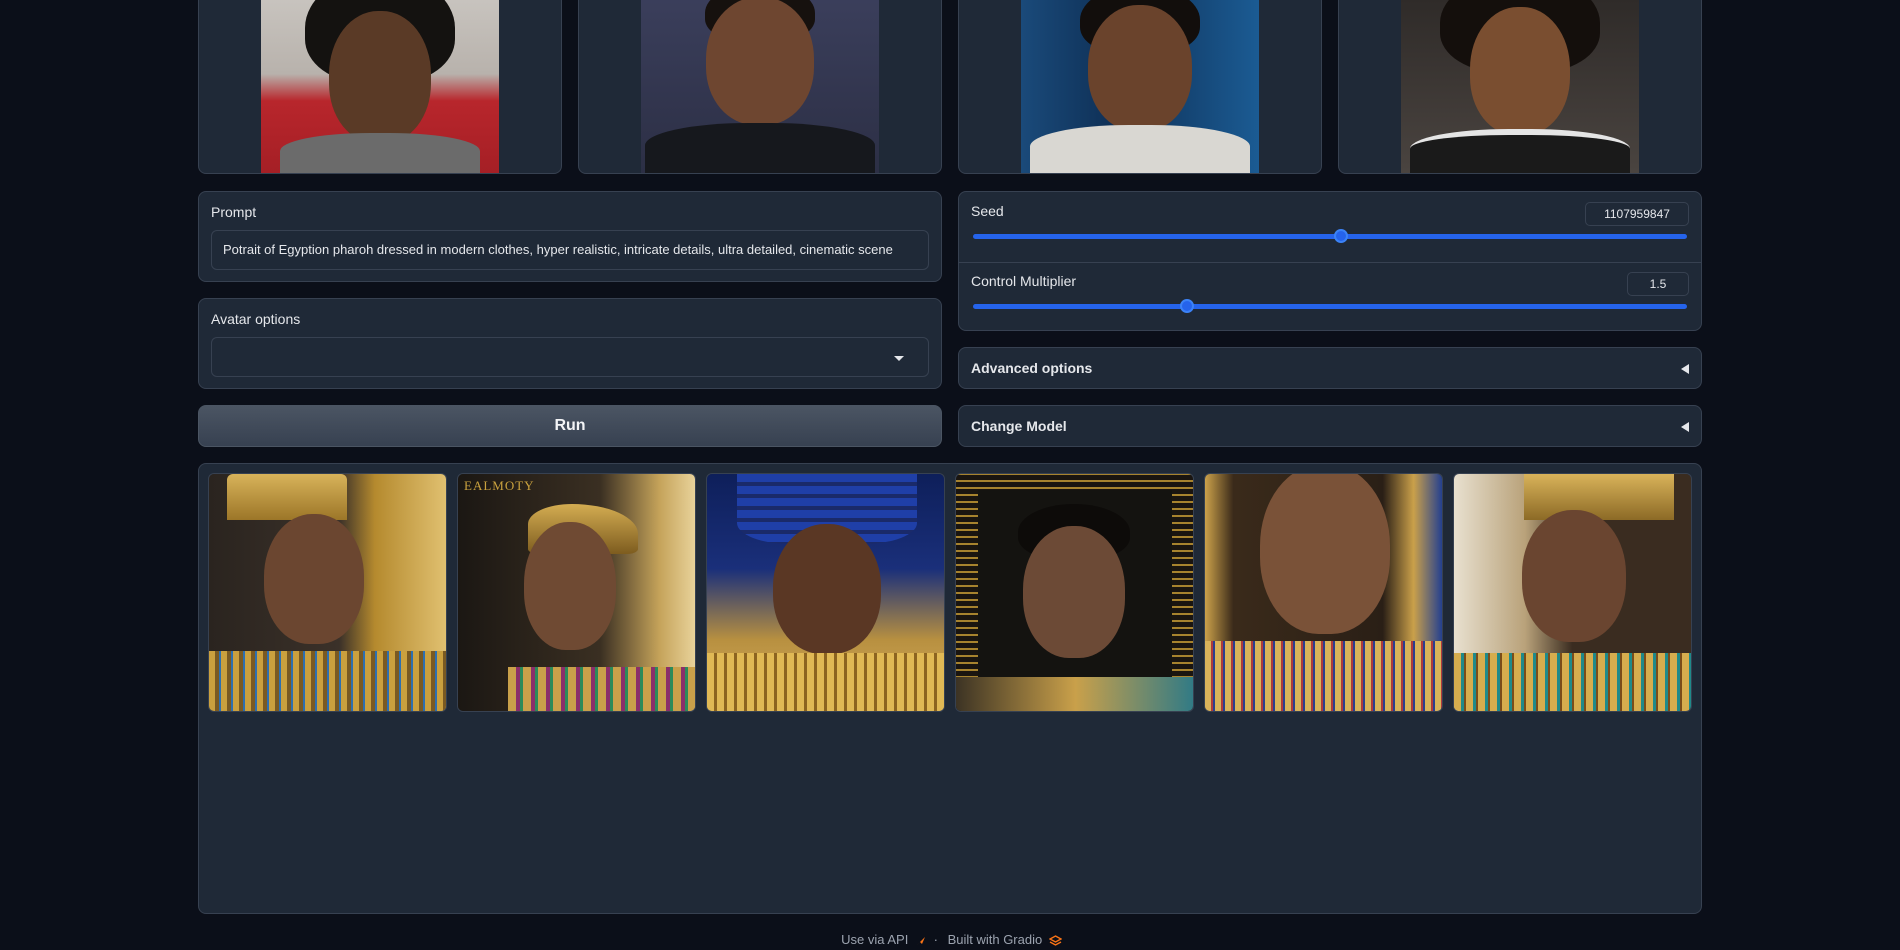  I want to click on avatar-options-dropdown, so click(570, 357).